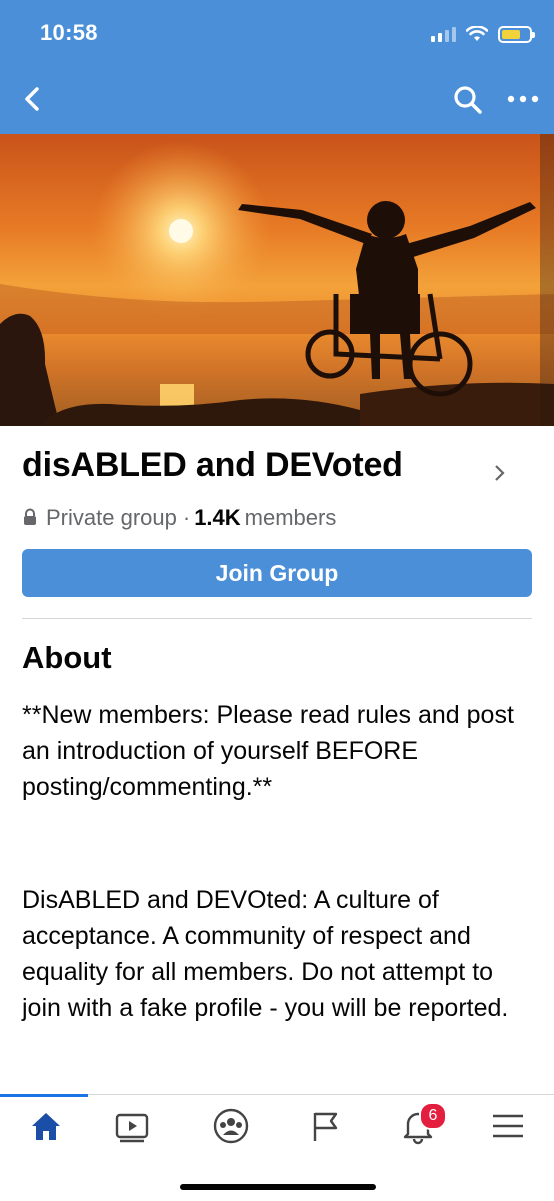 The width and height of the screenshot is (554, 1201). What do you see at coordinates (111, 517) in the screenshot?
I see `privacy-label: Private group` at bounding box center [111, 517].